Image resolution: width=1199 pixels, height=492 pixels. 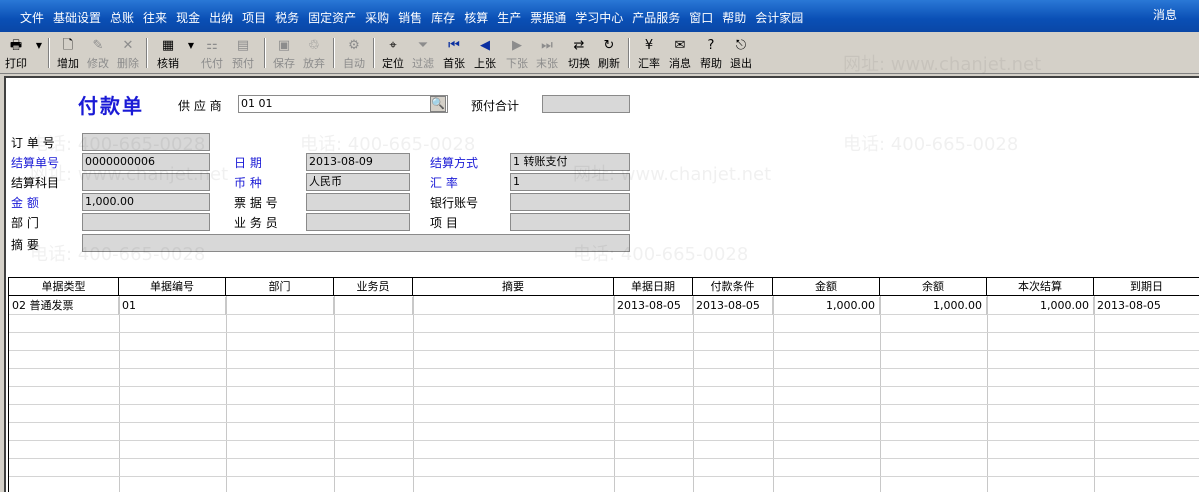 I want to click on column-header: 到期日, so click(x=1146, y=287).